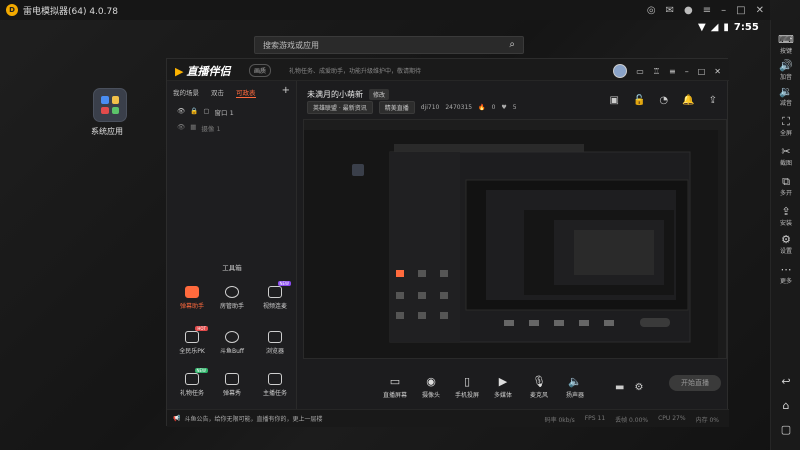 The width and height of the screenshot is (800, 450). I want to click on add-scene-icon: +, so click(286, 90).